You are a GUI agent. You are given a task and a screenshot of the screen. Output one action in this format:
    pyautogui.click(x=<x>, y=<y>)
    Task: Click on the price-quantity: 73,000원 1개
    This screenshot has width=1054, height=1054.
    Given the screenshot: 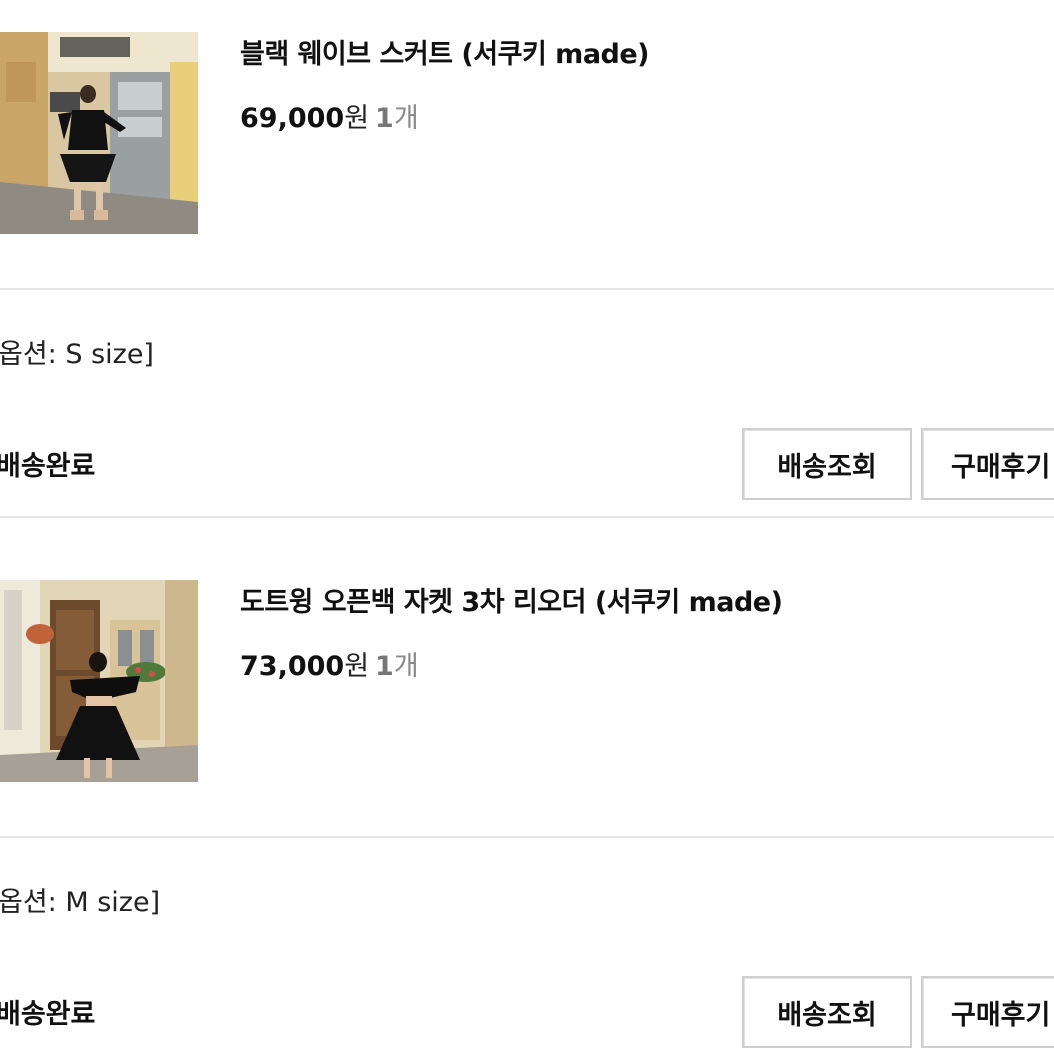 What is the action you would take?
    pyautogui.click(x=329, y=663)
    